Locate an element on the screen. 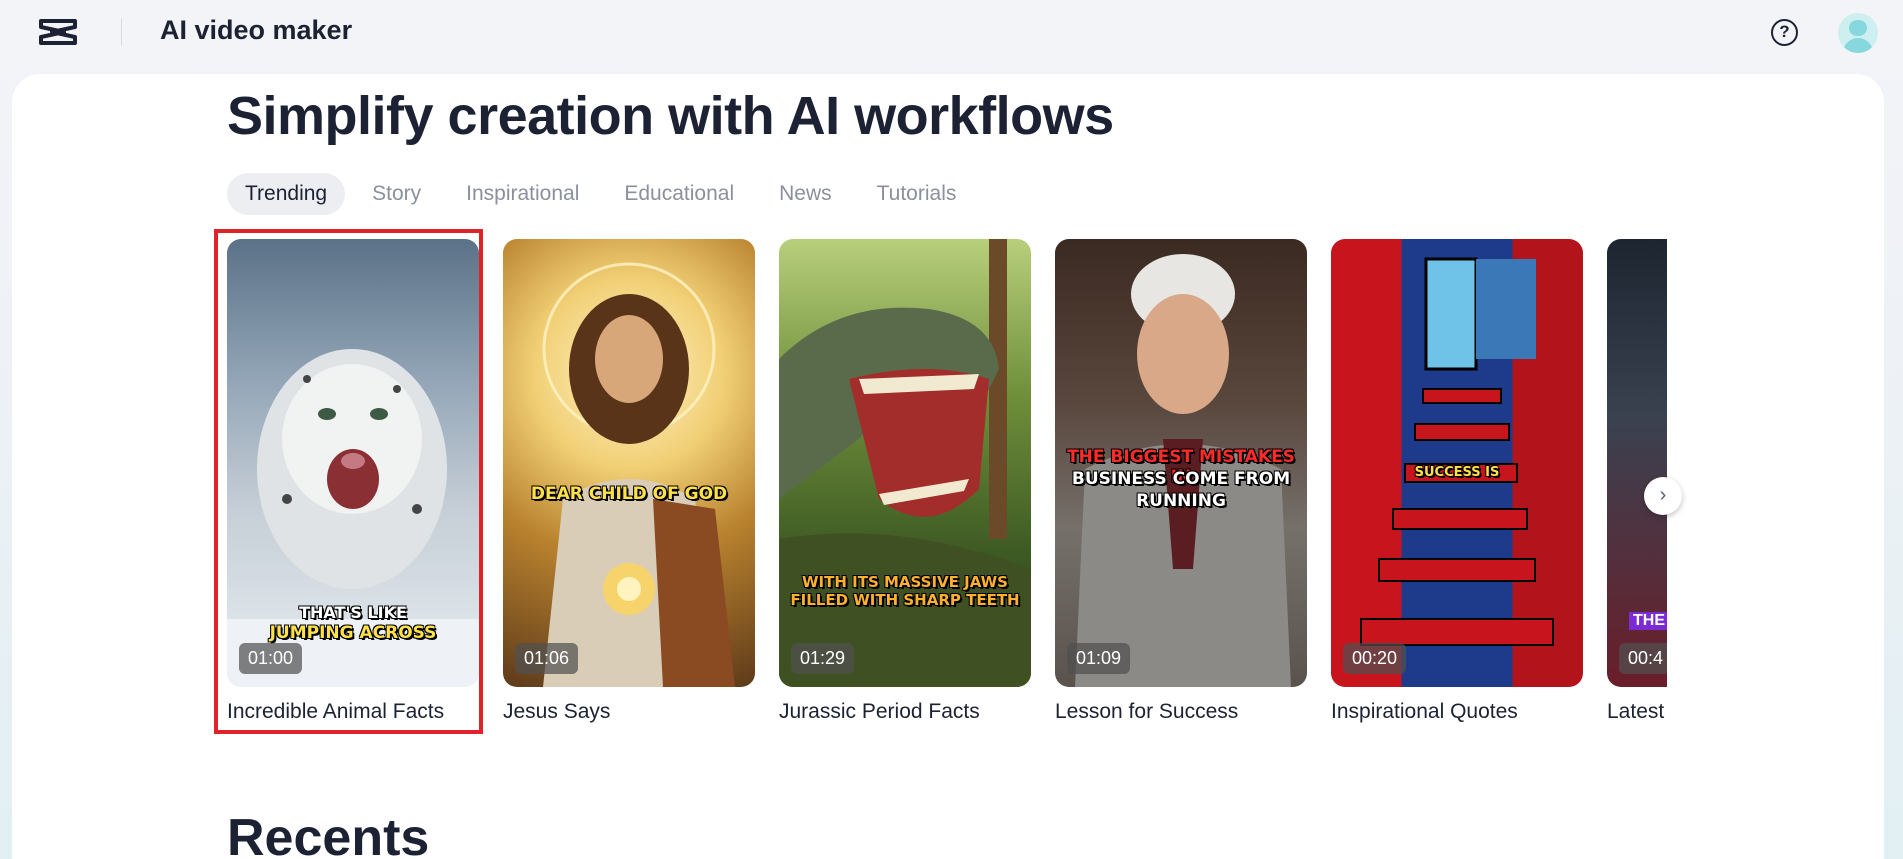  duration-badge: 01:00 is located at coordinates (271, 658).